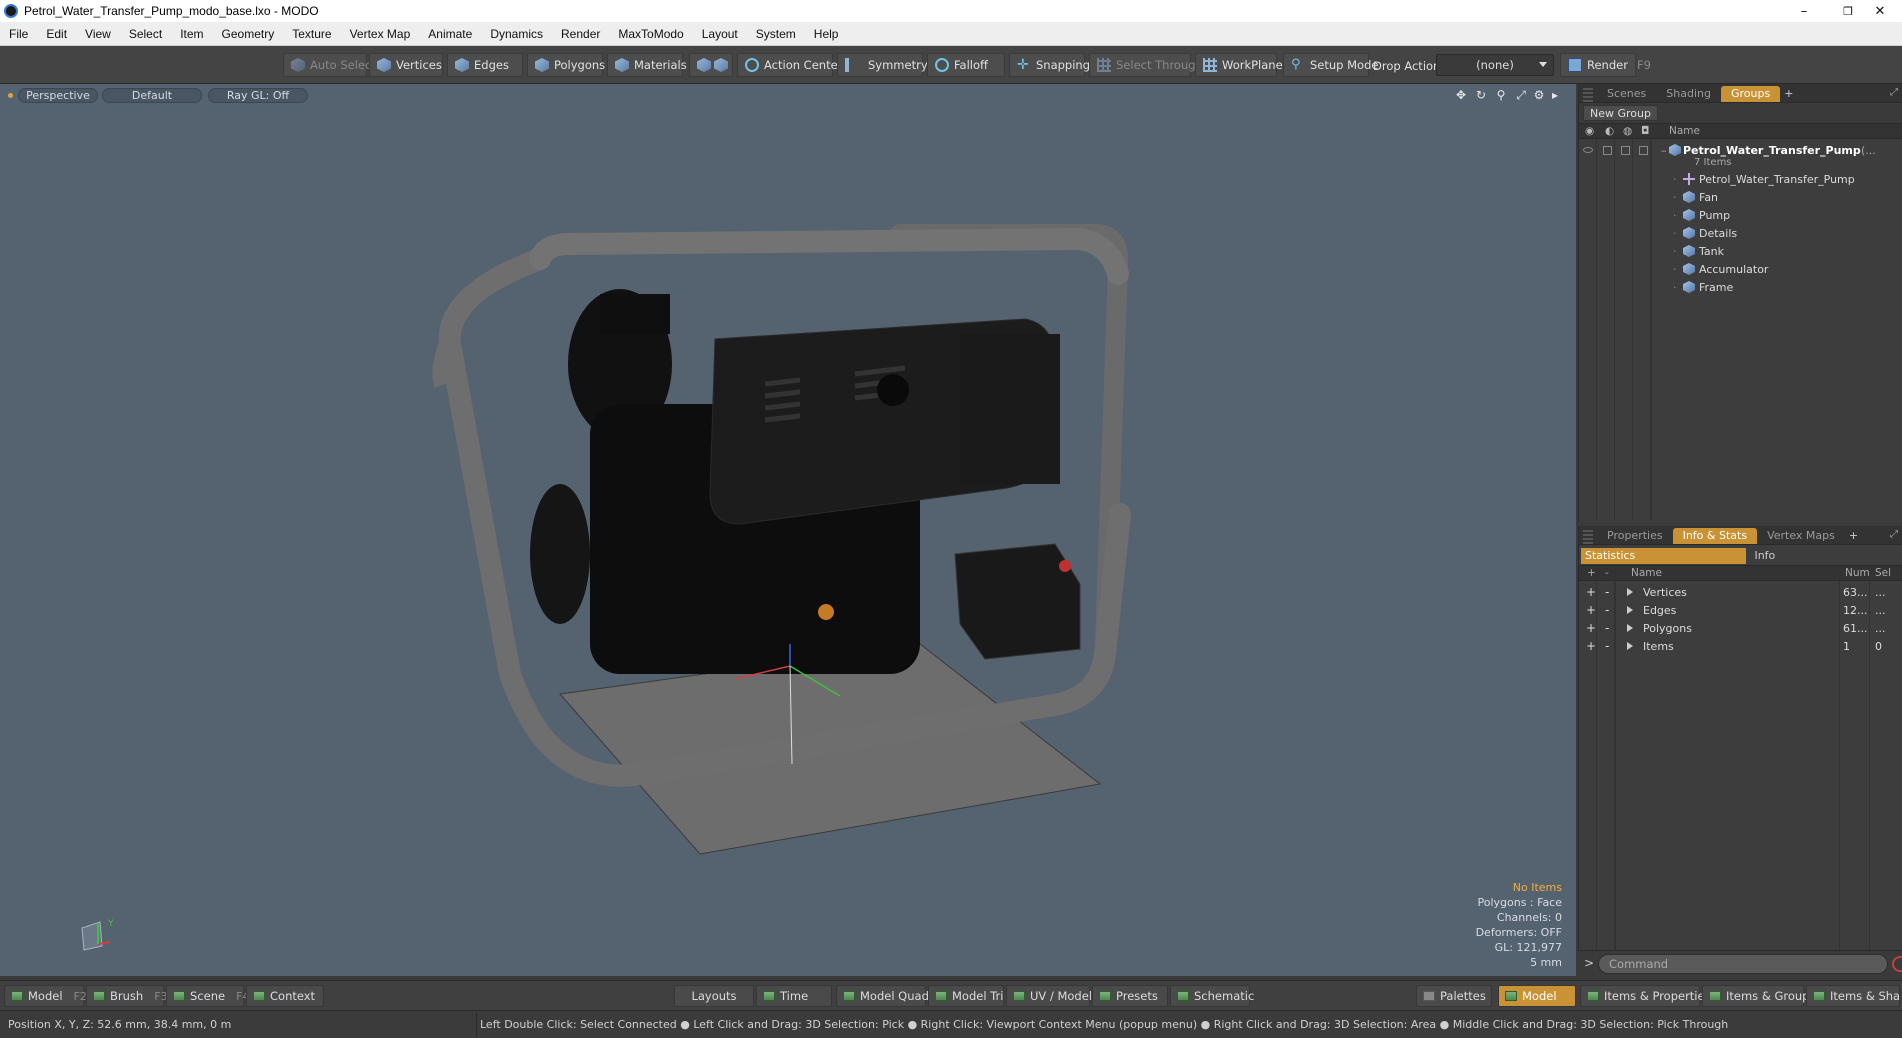 The image size is (1902, 1038). Describe the element at coordinates (1740, 251) in the screenshot. I see `tree-item-tank: · Tank` at that location.